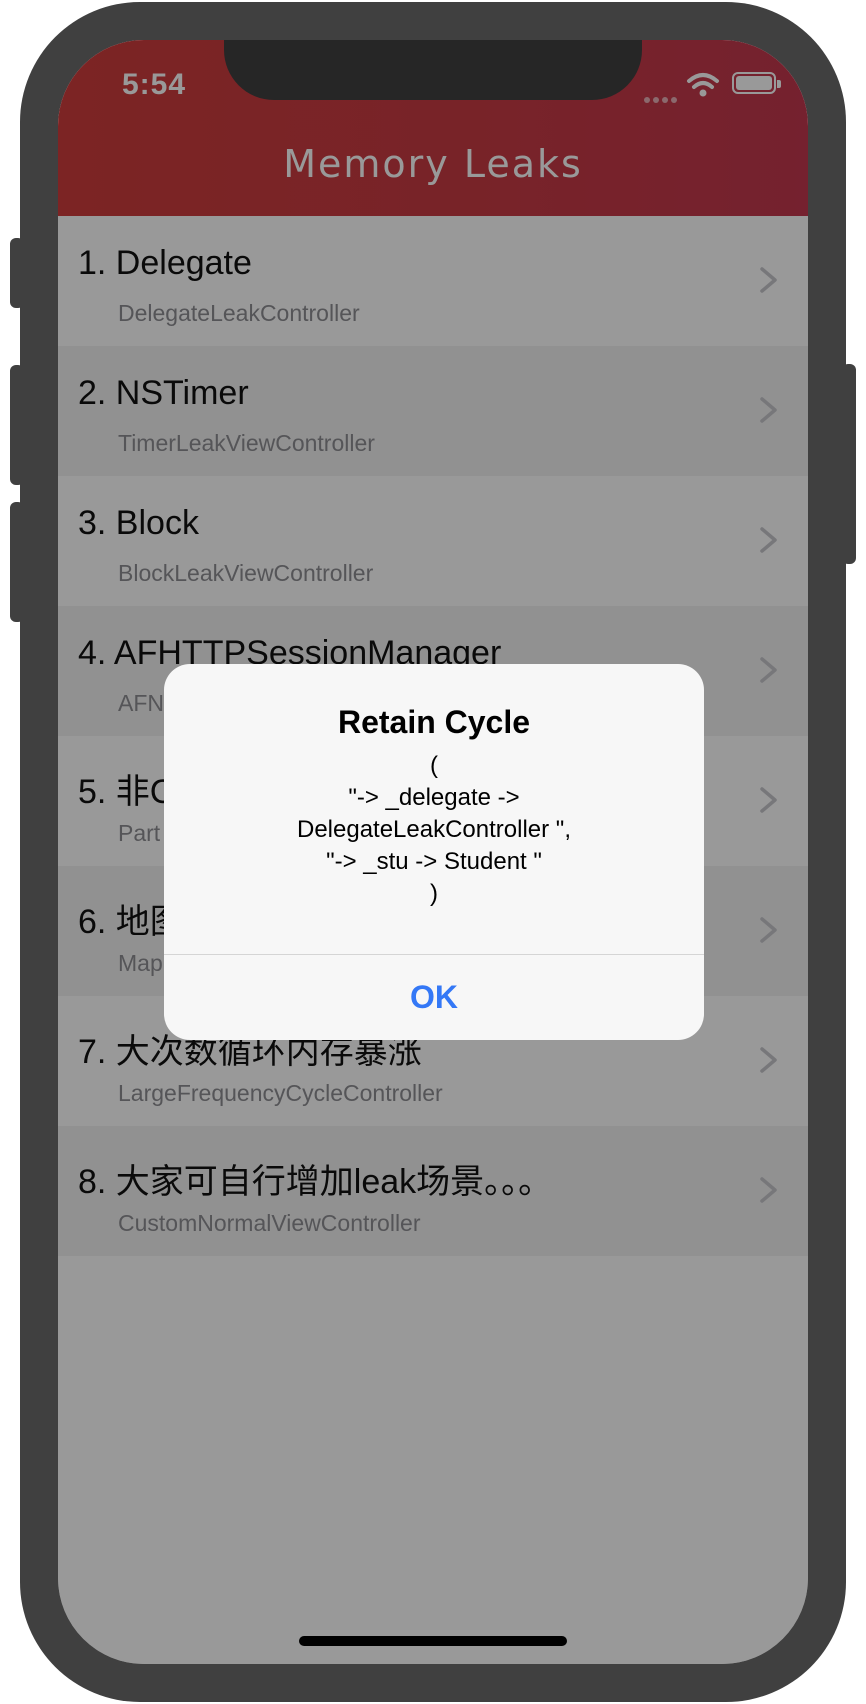  I want to click on ok-button: OK, so click(434, 997).